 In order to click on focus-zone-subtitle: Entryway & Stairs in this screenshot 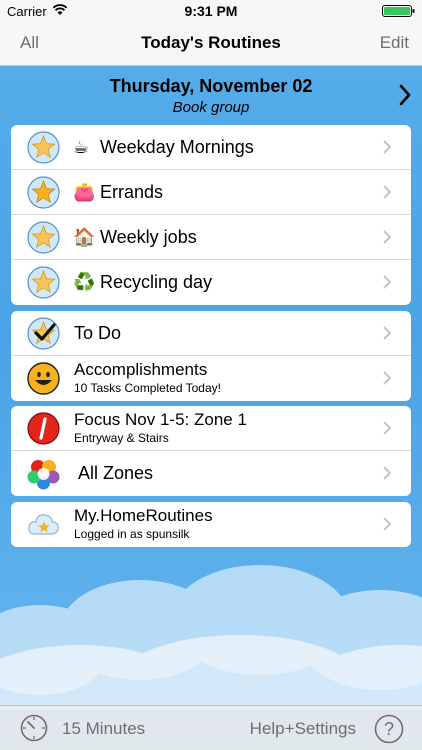, I will do `click(121, 438)`.